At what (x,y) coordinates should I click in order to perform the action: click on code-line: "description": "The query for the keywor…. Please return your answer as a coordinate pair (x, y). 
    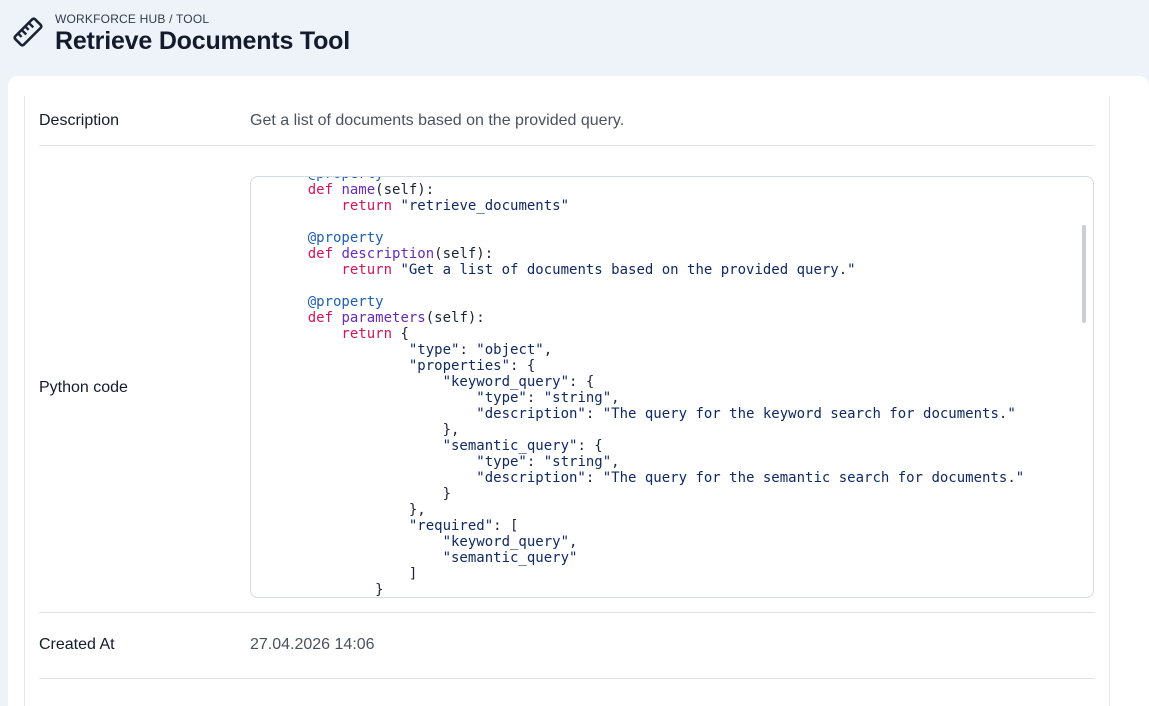
    Looking at the image, I should click on (649, 414).